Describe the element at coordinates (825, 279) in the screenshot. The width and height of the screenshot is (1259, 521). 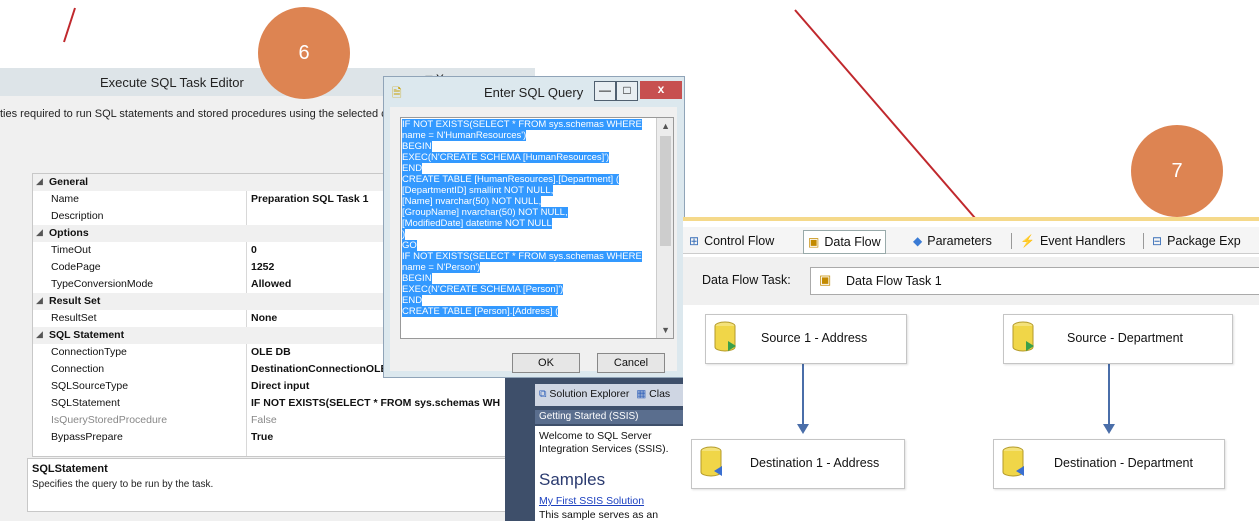
I see `data-flow-task-icon: ▣` at that location.